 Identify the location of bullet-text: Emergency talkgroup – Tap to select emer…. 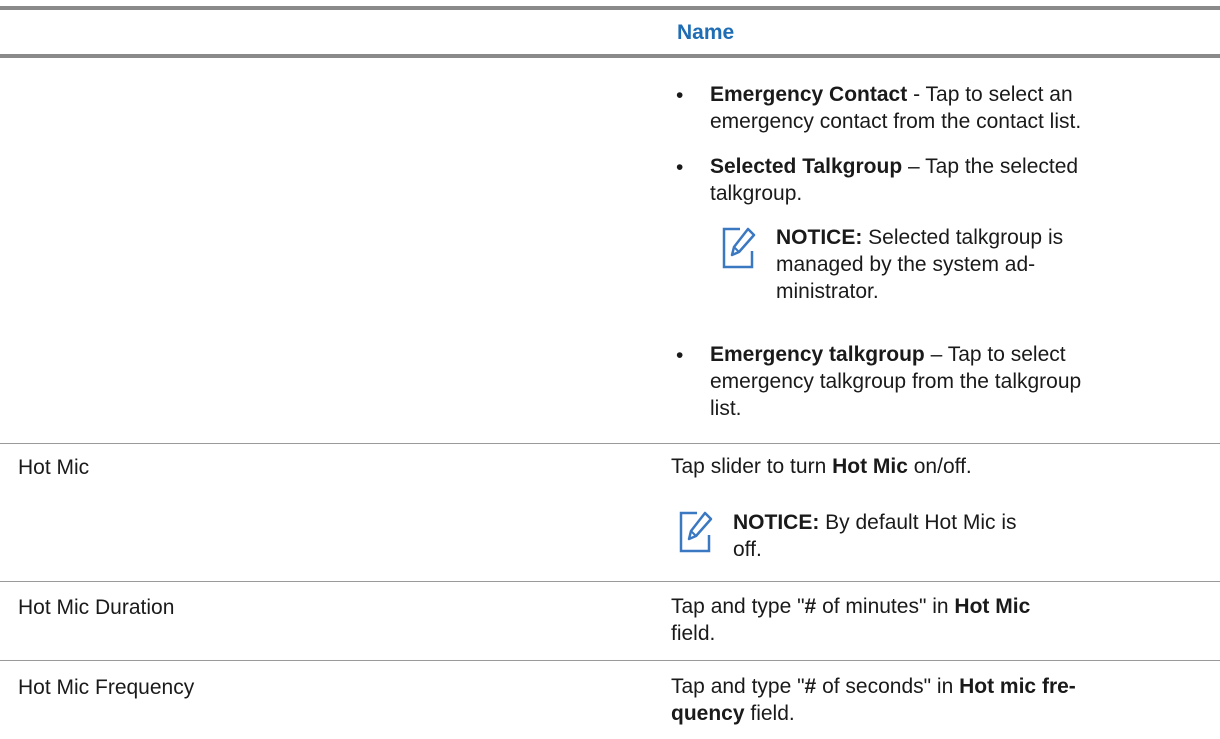
(896, 381).